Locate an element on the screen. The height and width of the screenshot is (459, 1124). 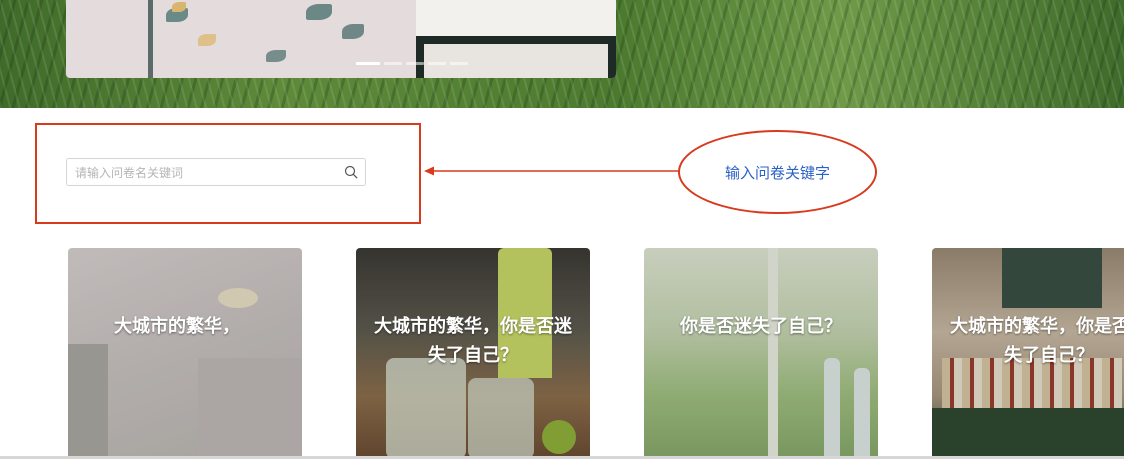
questionnaire-card: 大城市的繁华， is located at coordinates (185, 353).